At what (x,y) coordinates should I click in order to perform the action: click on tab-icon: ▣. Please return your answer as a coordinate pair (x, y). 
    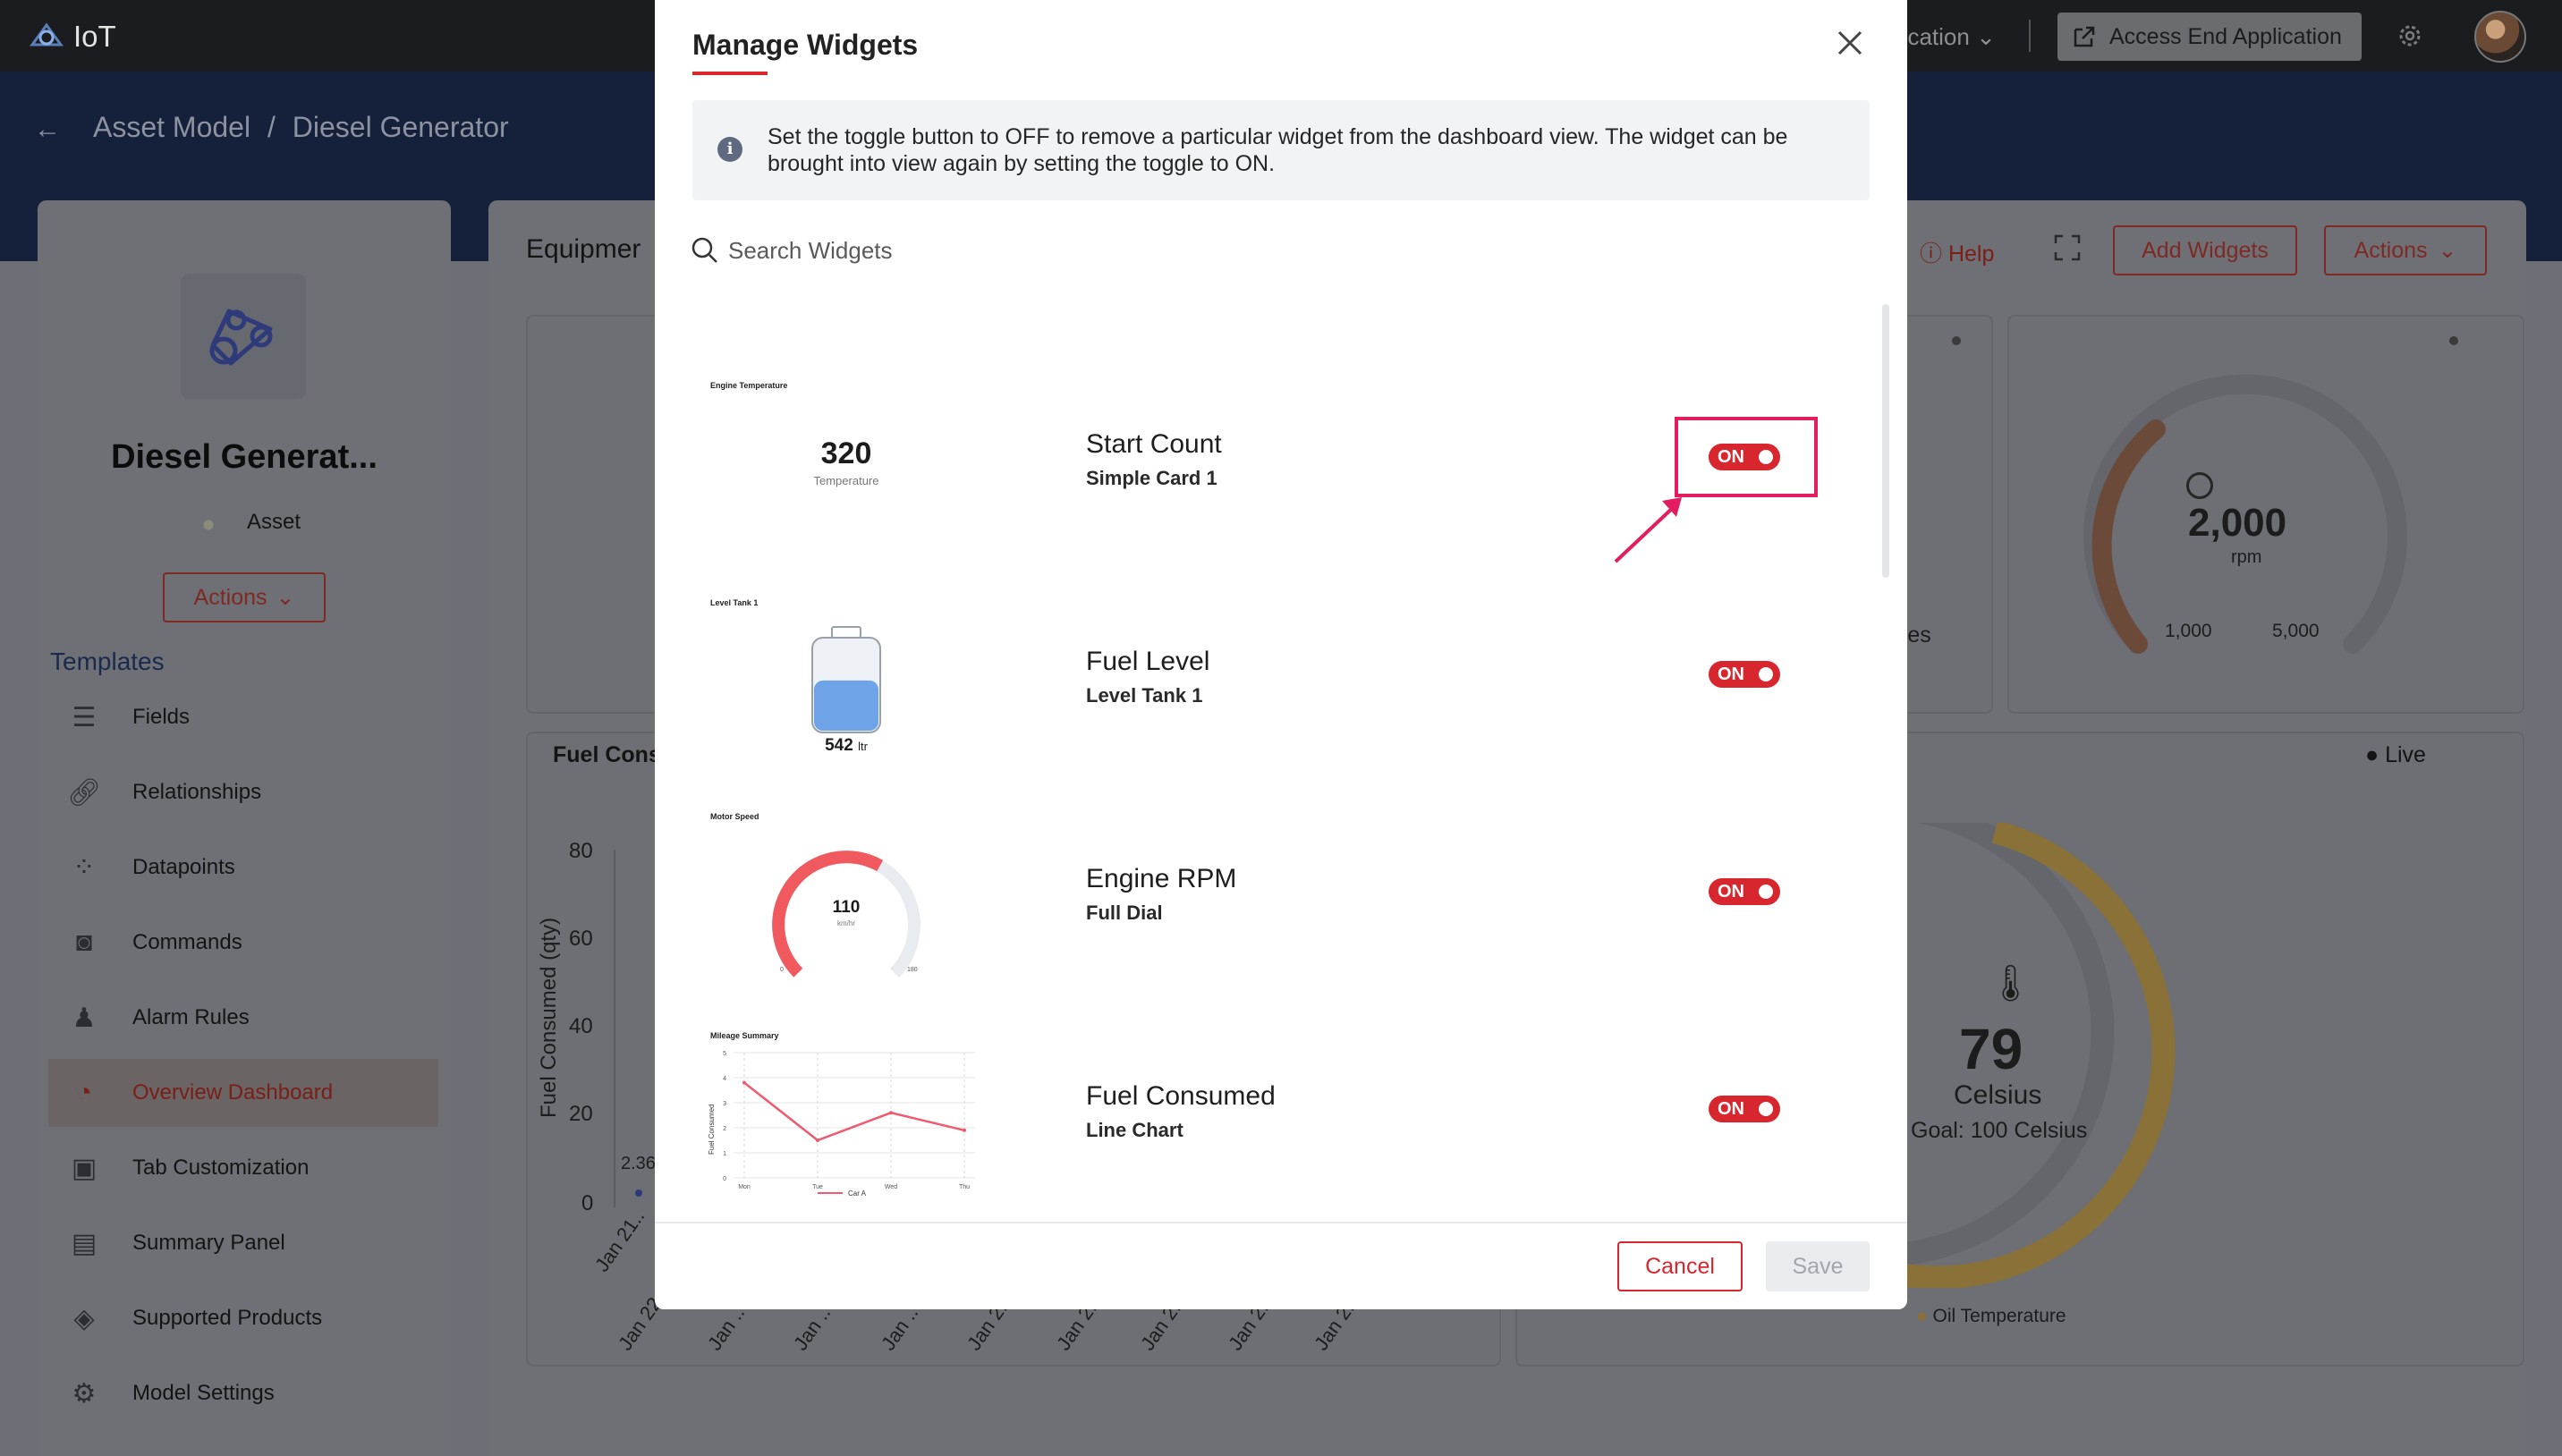
    Looking at the image, I should click on (84, 1168).